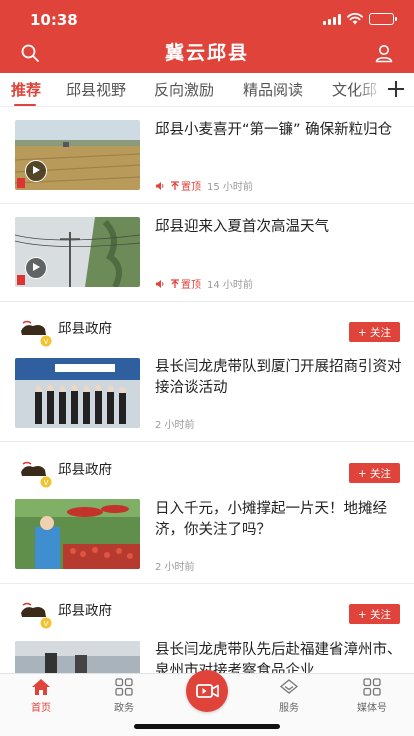  What do you see at coordinates (30, 53) in the screenshot?
I see `search-icon` at bounding box center [30, 53].